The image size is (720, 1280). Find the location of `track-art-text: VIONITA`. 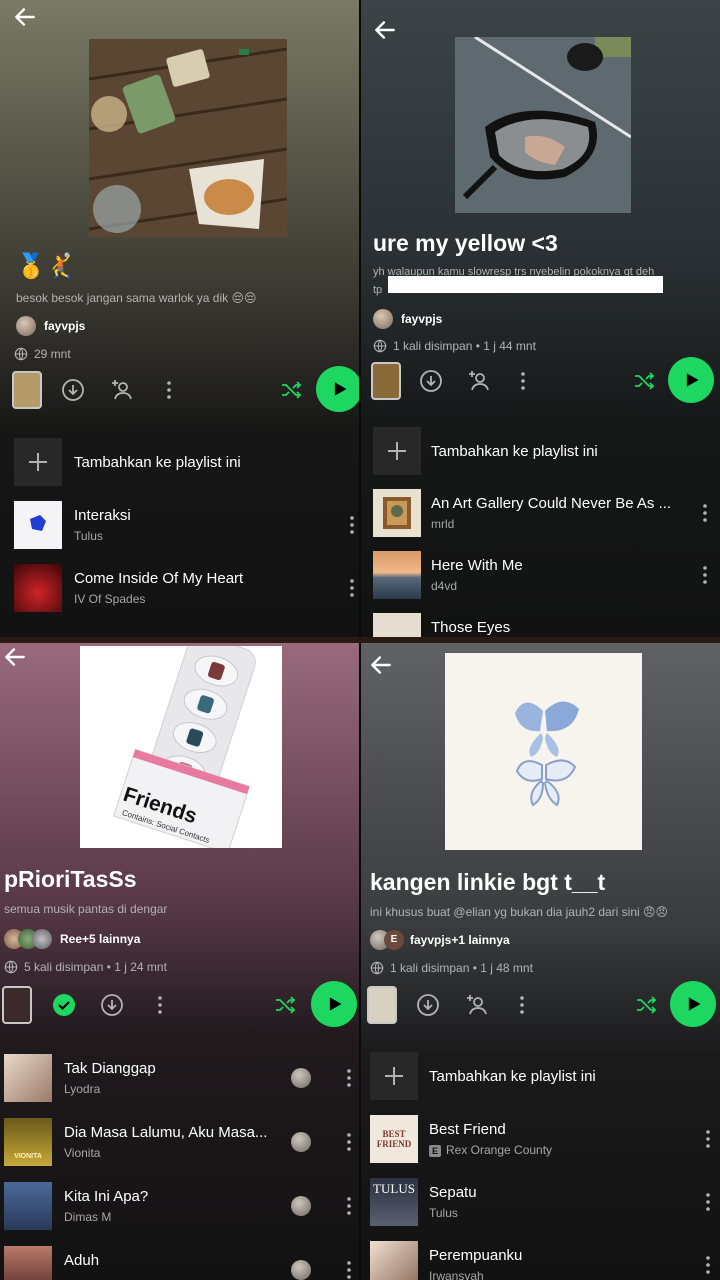

track-art-text: VIONITA is located at coordinates (28, 1156).